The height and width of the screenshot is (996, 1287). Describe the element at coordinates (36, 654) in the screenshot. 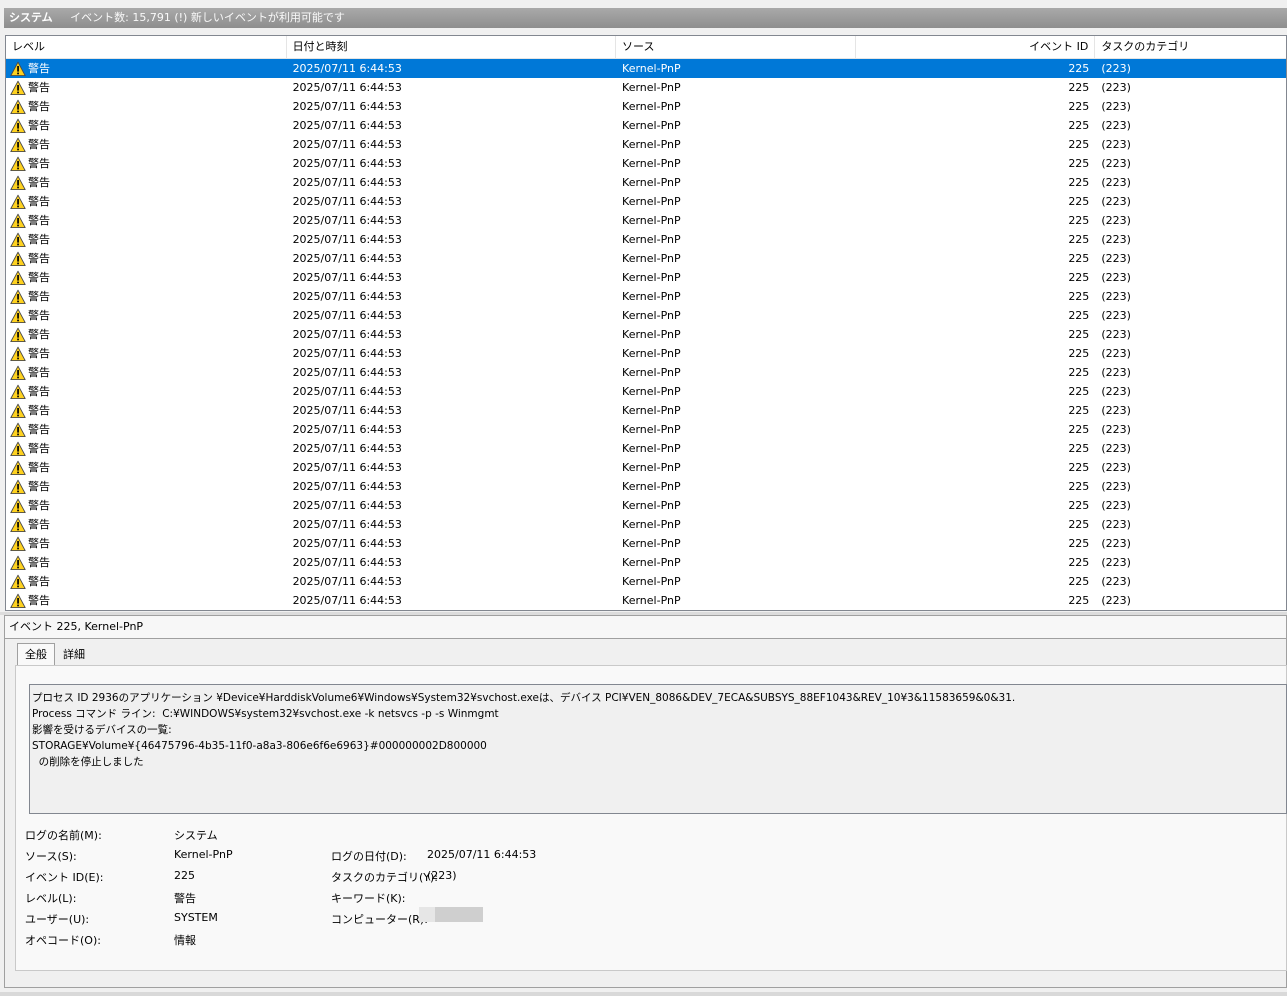

I see `tab-general: 全般` at that location.